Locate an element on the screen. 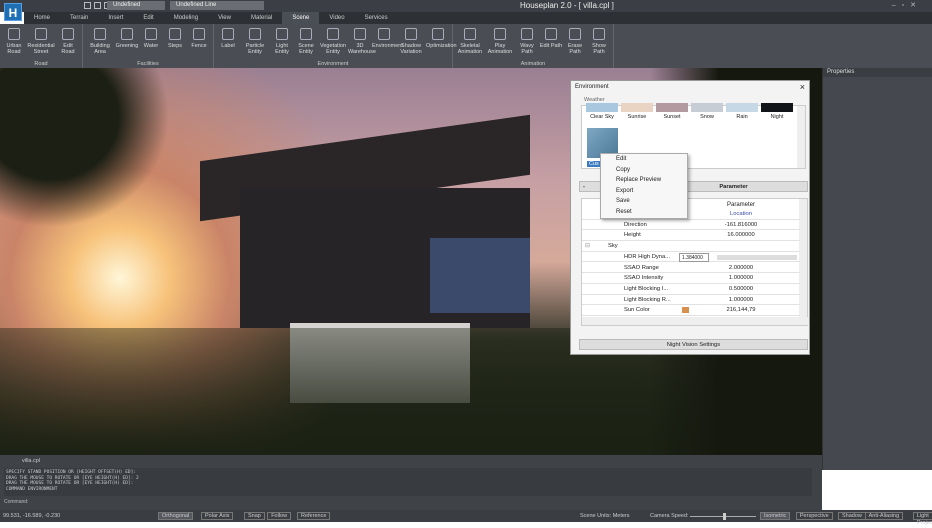 The image size is (932, 528). properties-title: Properties is located at coordinates (877, 72).